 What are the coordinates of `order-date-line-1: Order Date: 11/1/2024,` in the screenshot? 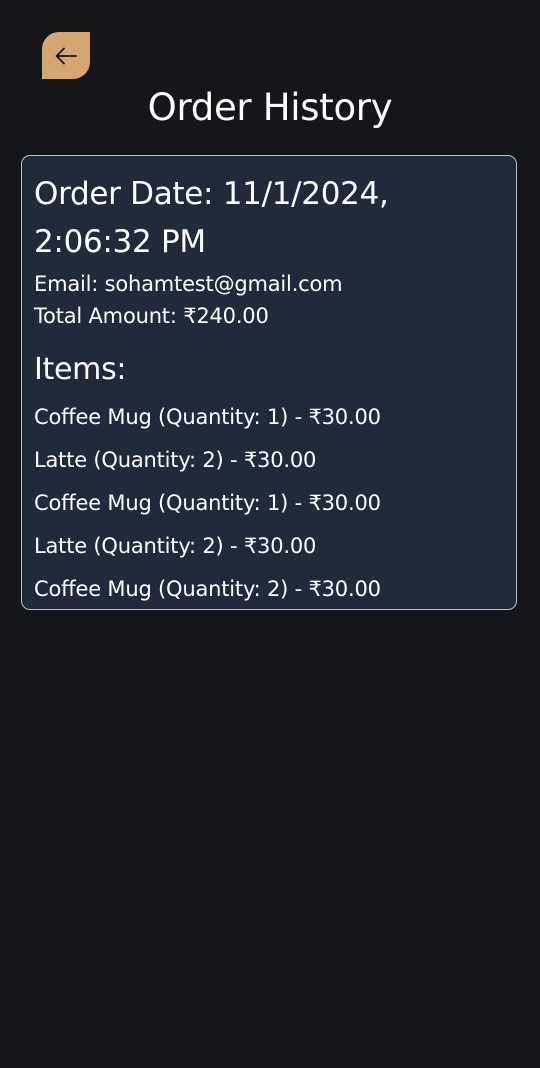 It's located at (211, 194).